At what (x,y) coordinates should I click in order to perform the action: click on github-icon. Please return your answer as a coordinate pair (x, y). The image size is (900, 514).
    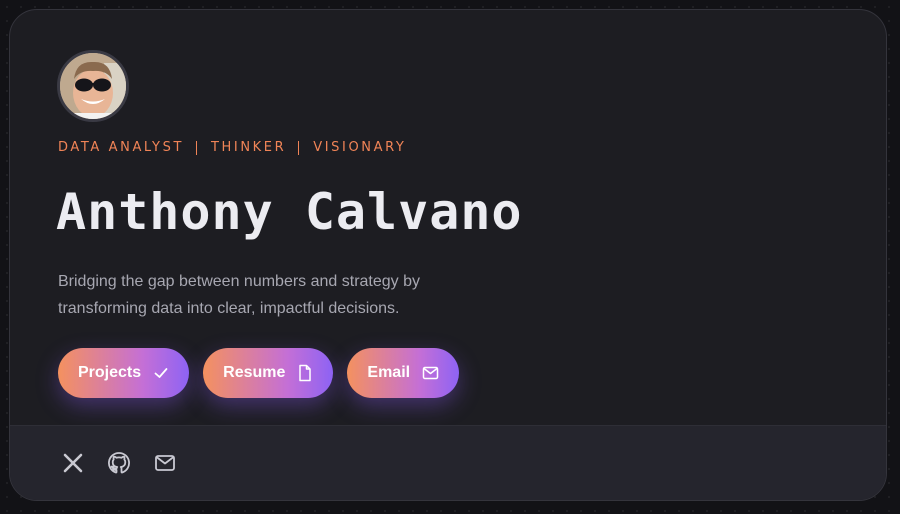
    Looking at the image, I should click on (119, 463).